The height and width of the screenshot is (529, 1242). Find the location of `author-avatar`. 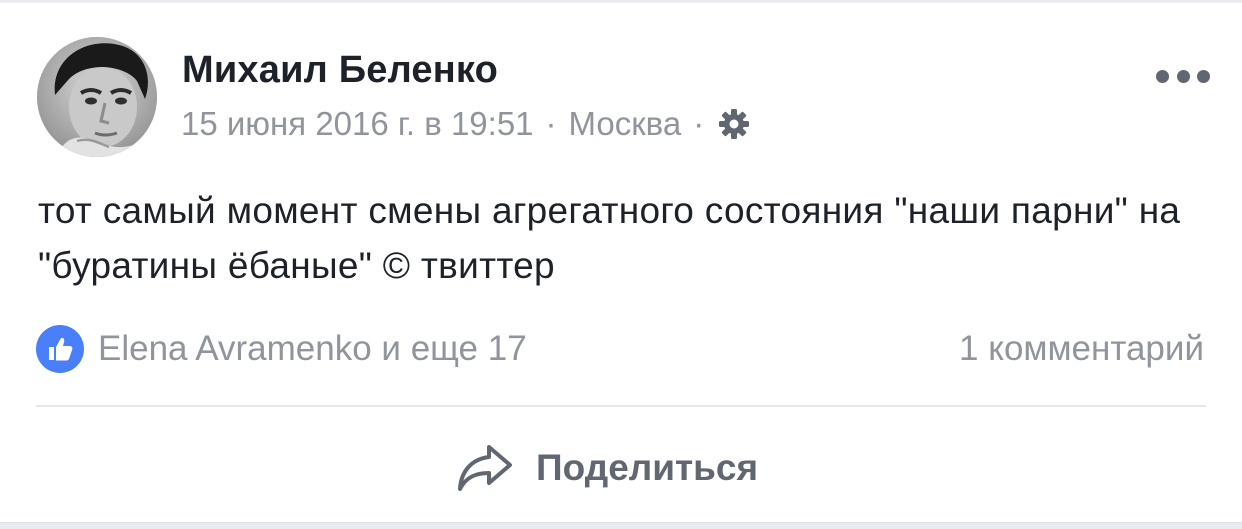

author-avatar is located at coordinates (97, 97).